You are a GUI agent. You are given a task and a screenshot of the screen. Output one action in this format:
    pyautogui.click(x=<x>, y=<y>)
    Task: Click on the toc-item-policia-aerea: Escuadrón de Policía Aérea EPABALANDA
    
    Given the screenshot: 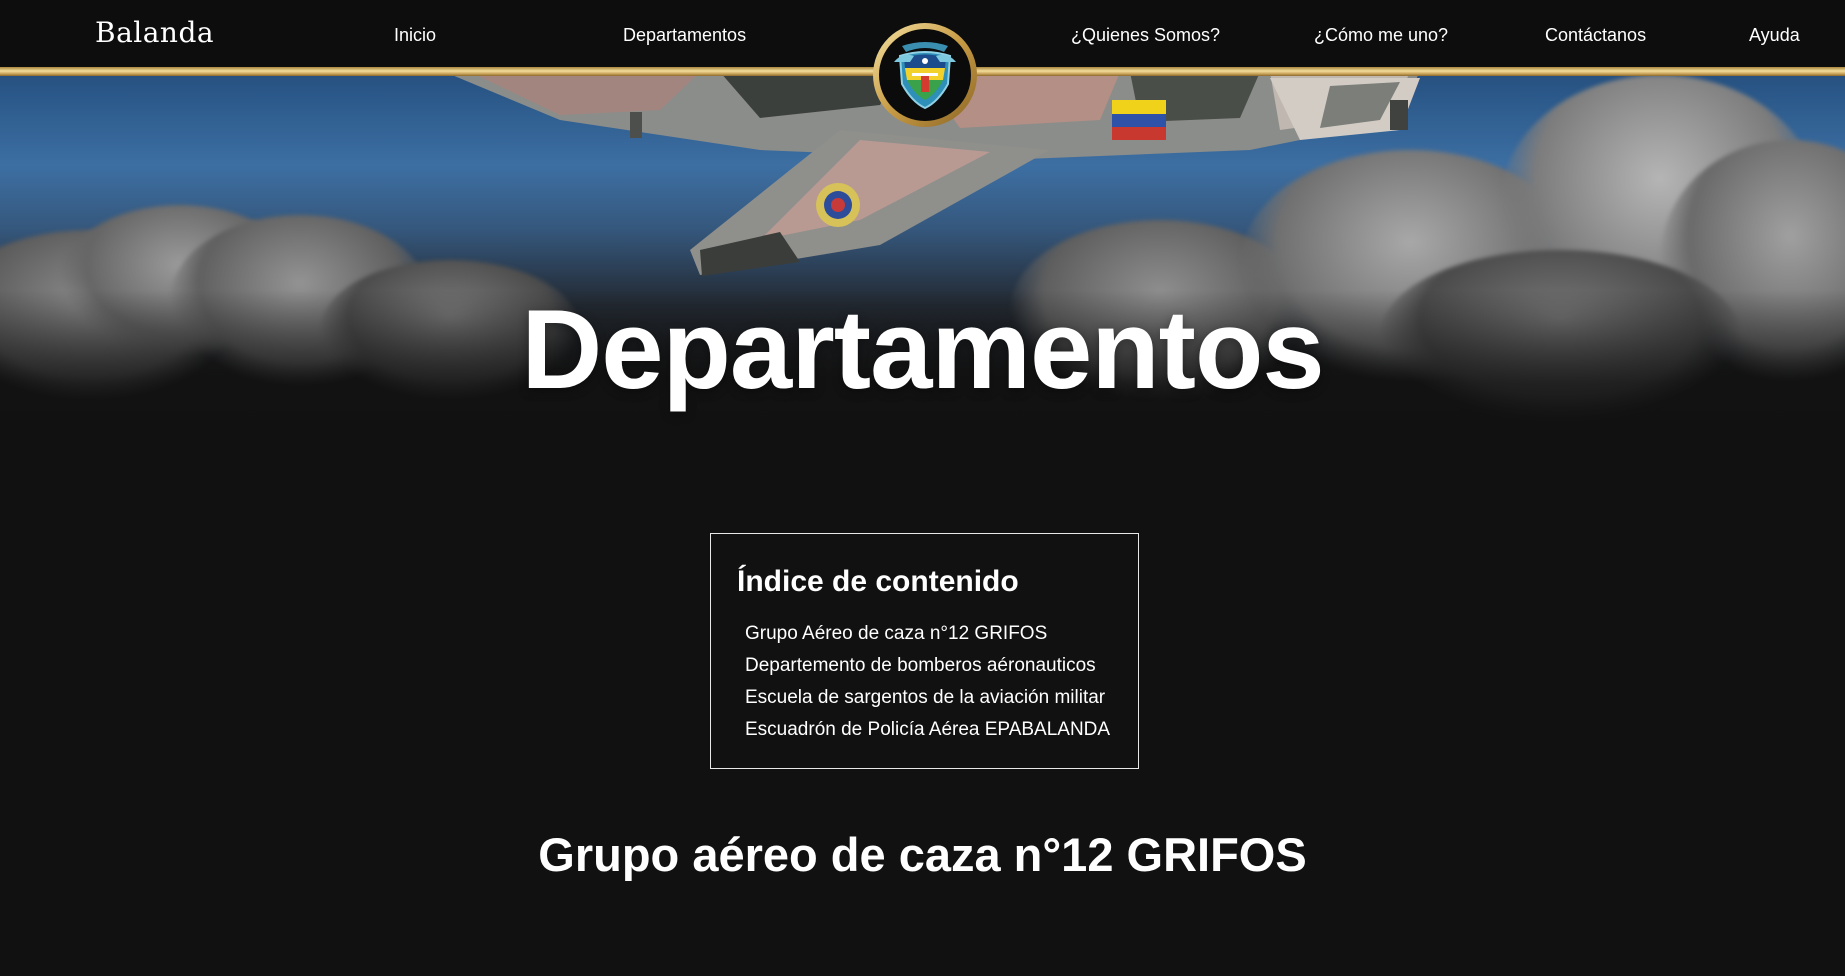 What is the action you would take?
    pyautogui.click(x=927, y=730)
    